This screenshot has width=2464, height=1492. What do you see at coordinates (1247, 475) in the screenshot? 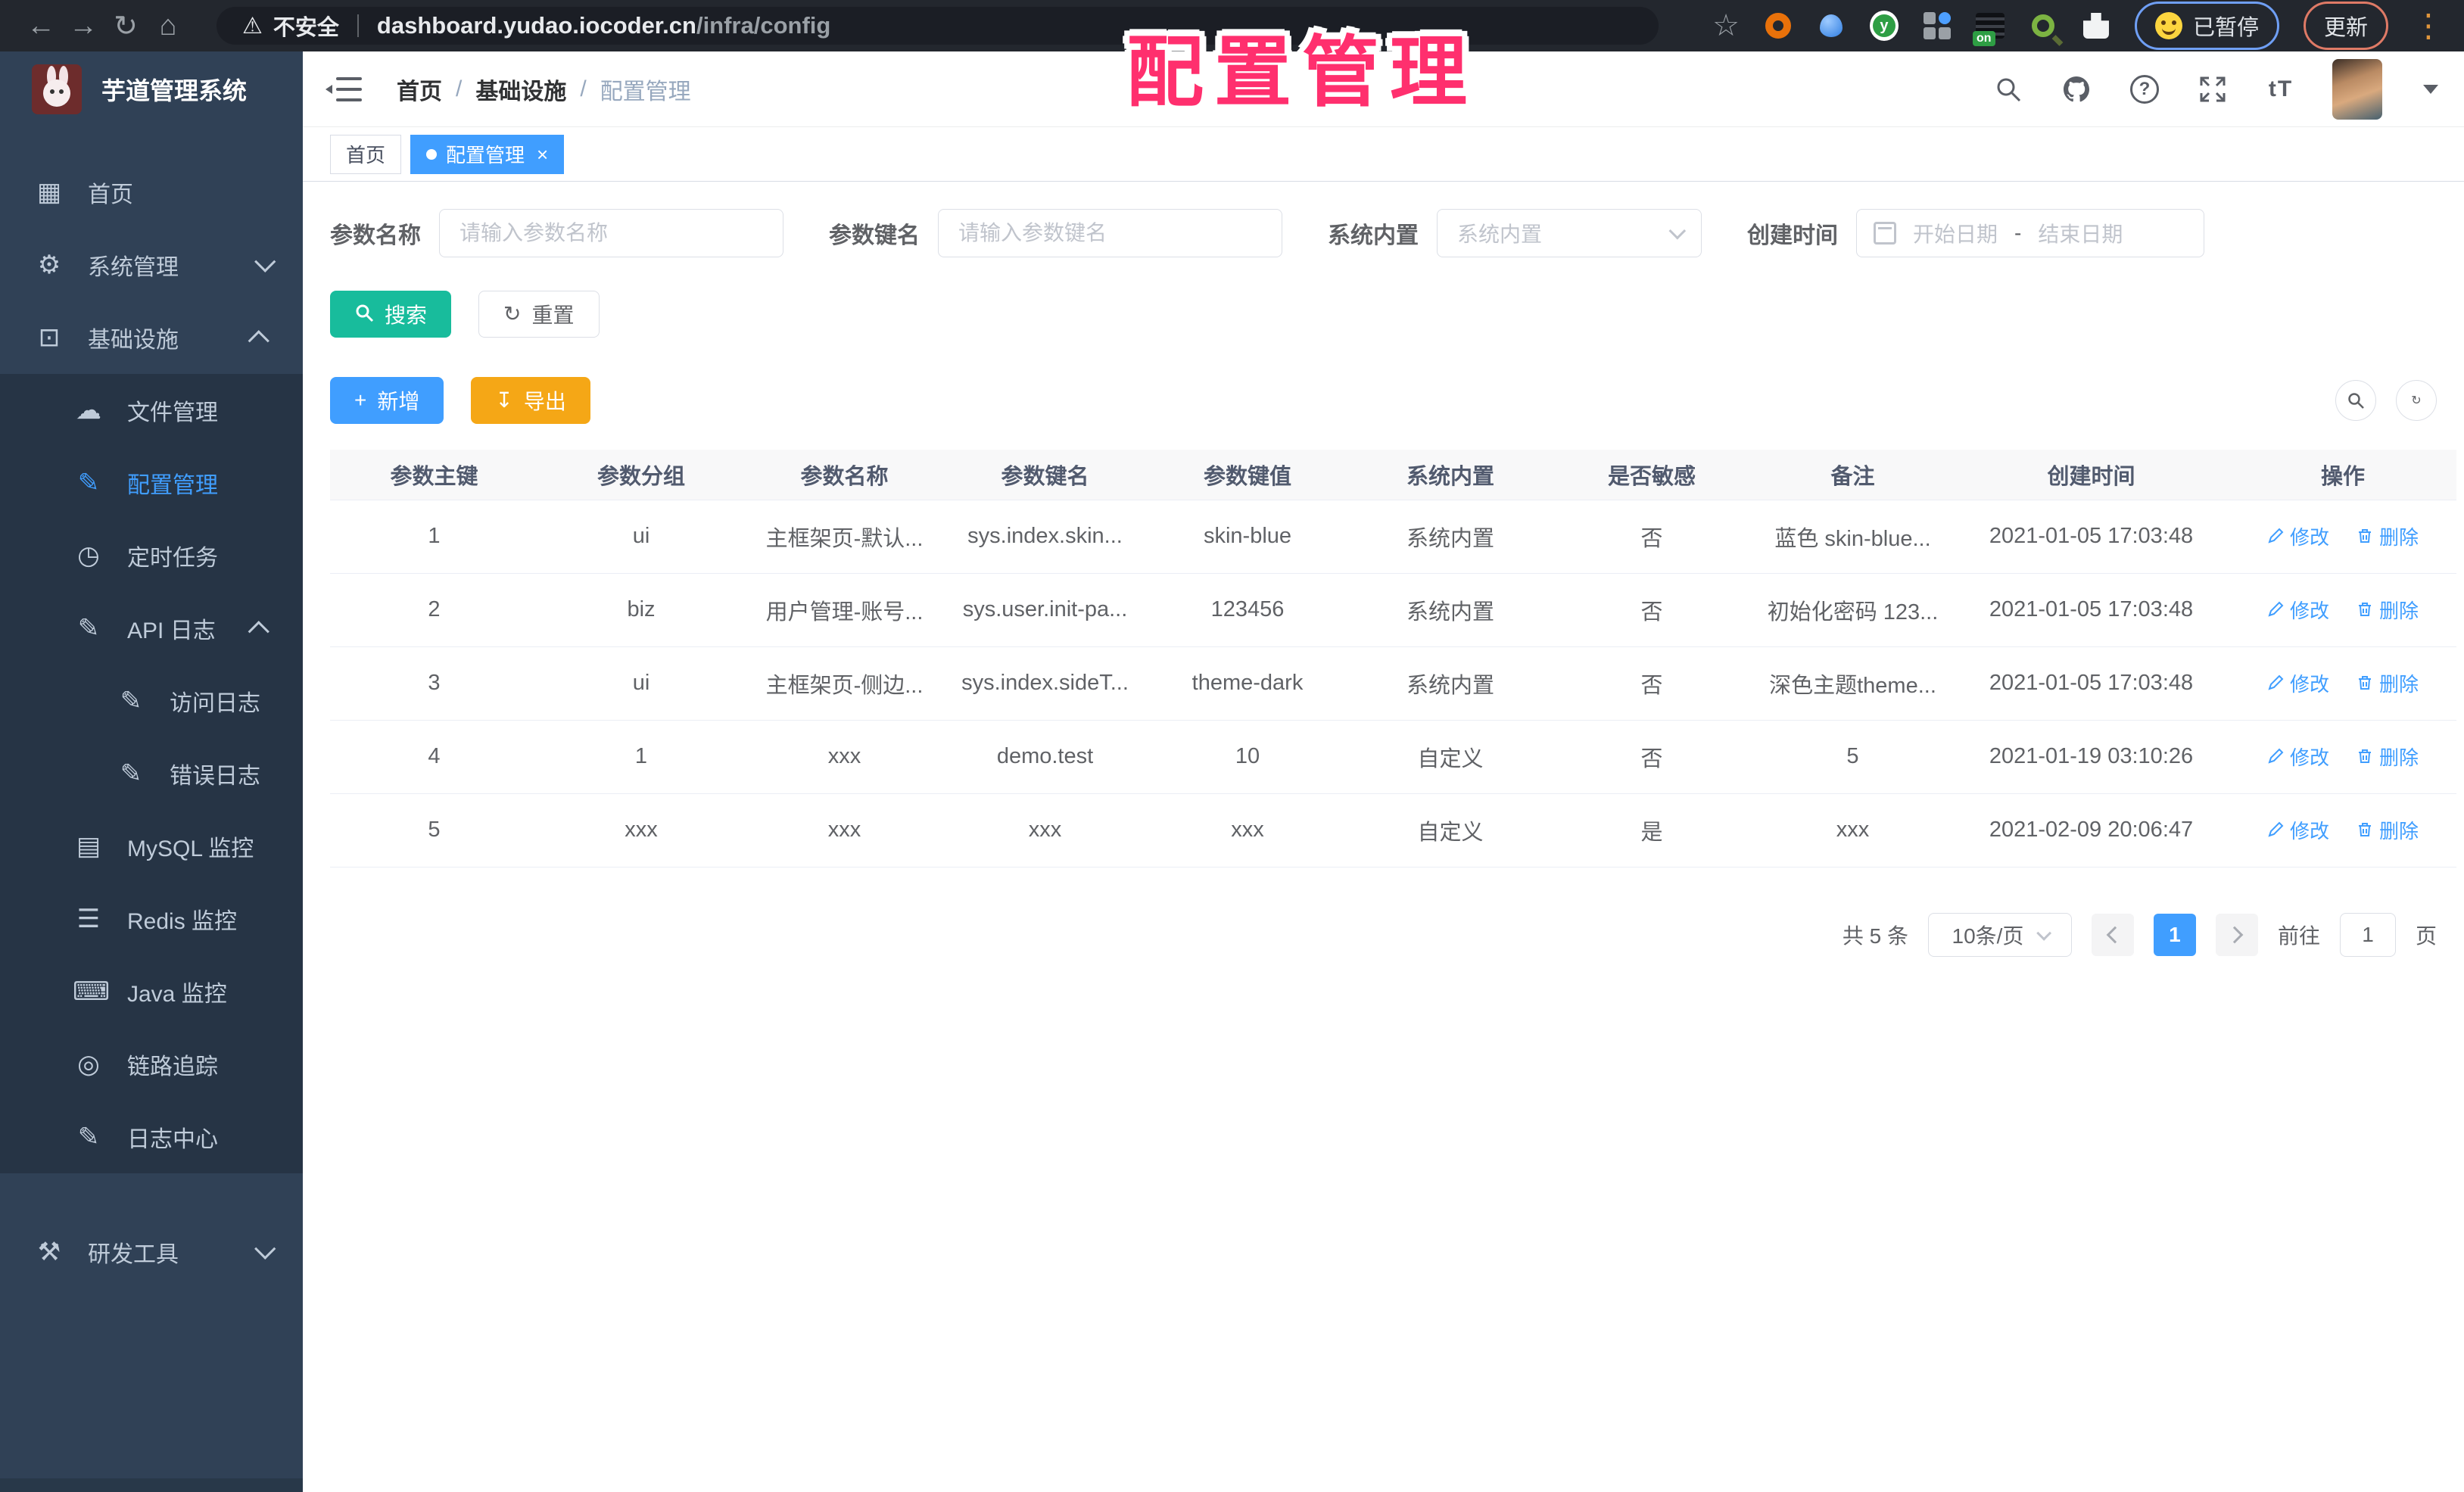
I see `col-param-value: 参数键值` at bounding box center [1247, 475].